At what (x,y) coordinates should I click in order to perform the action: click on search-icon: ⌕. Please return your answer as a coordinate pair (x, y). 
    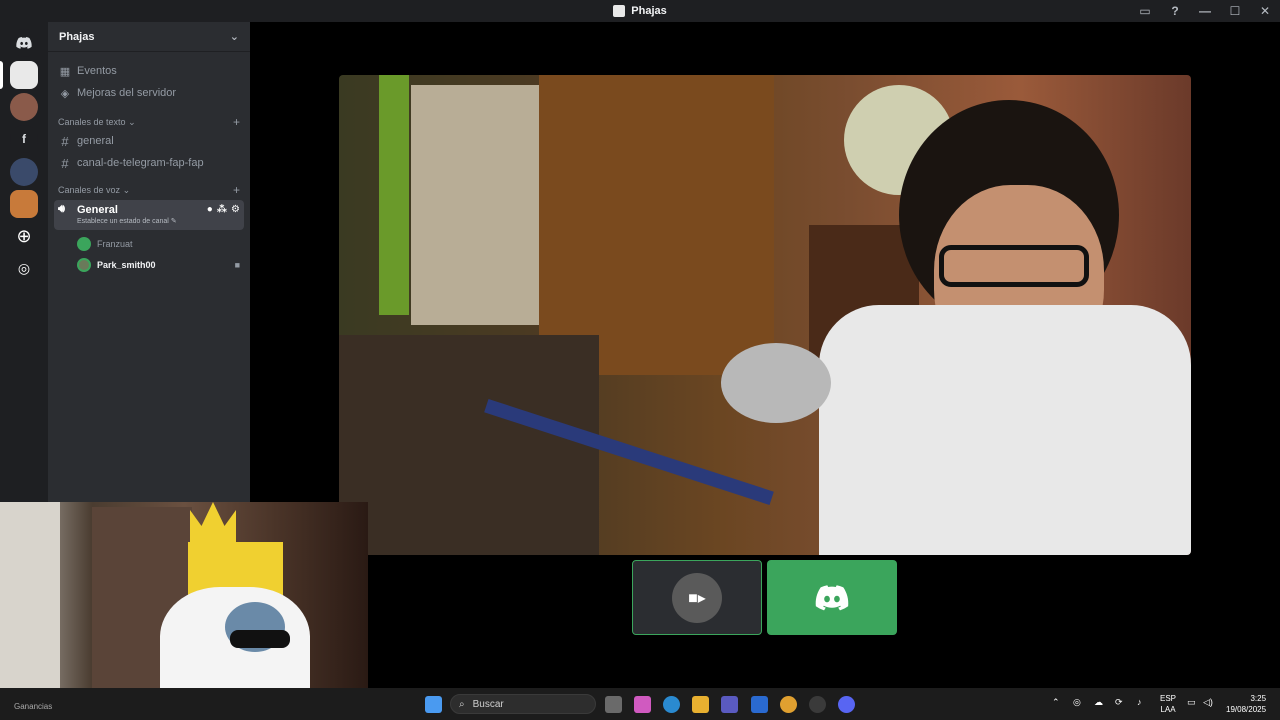
    Looking at the image, I should click on (462, 704).